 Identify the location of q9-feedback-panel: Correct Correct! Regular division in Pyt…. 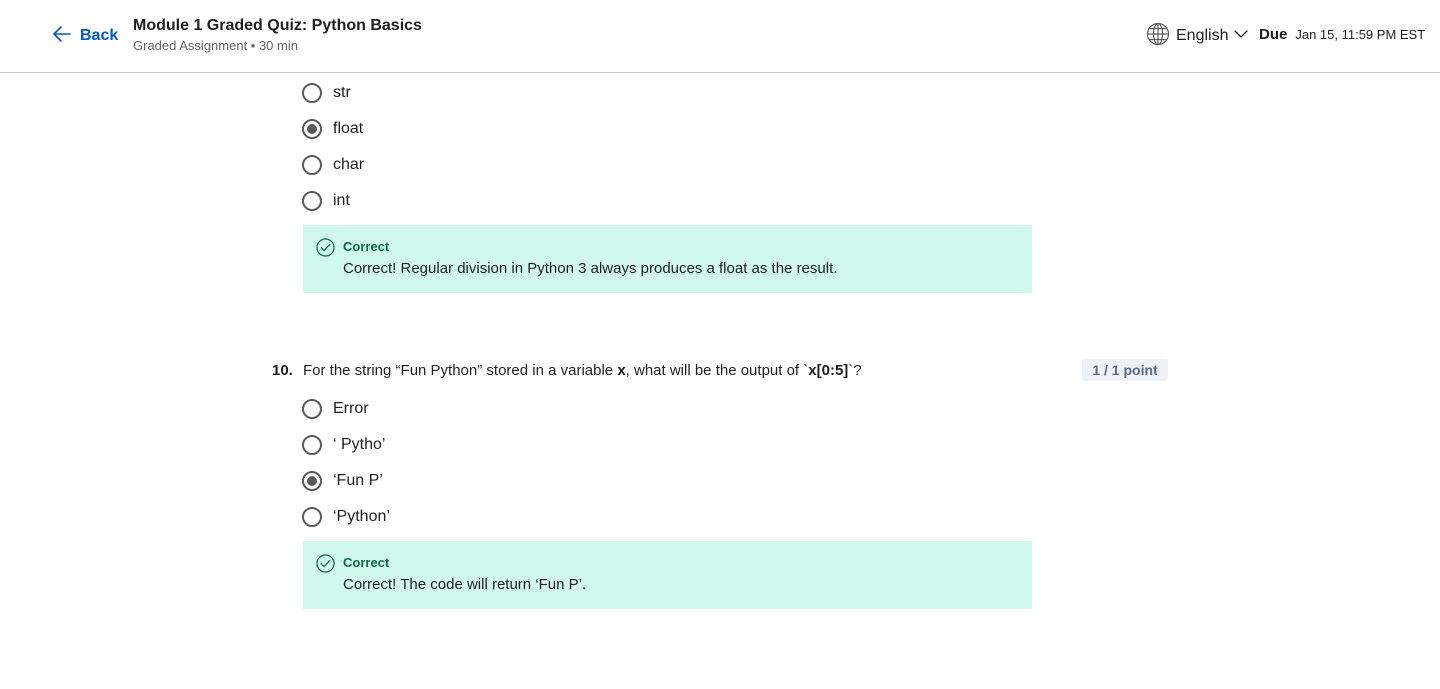
(667, 259).